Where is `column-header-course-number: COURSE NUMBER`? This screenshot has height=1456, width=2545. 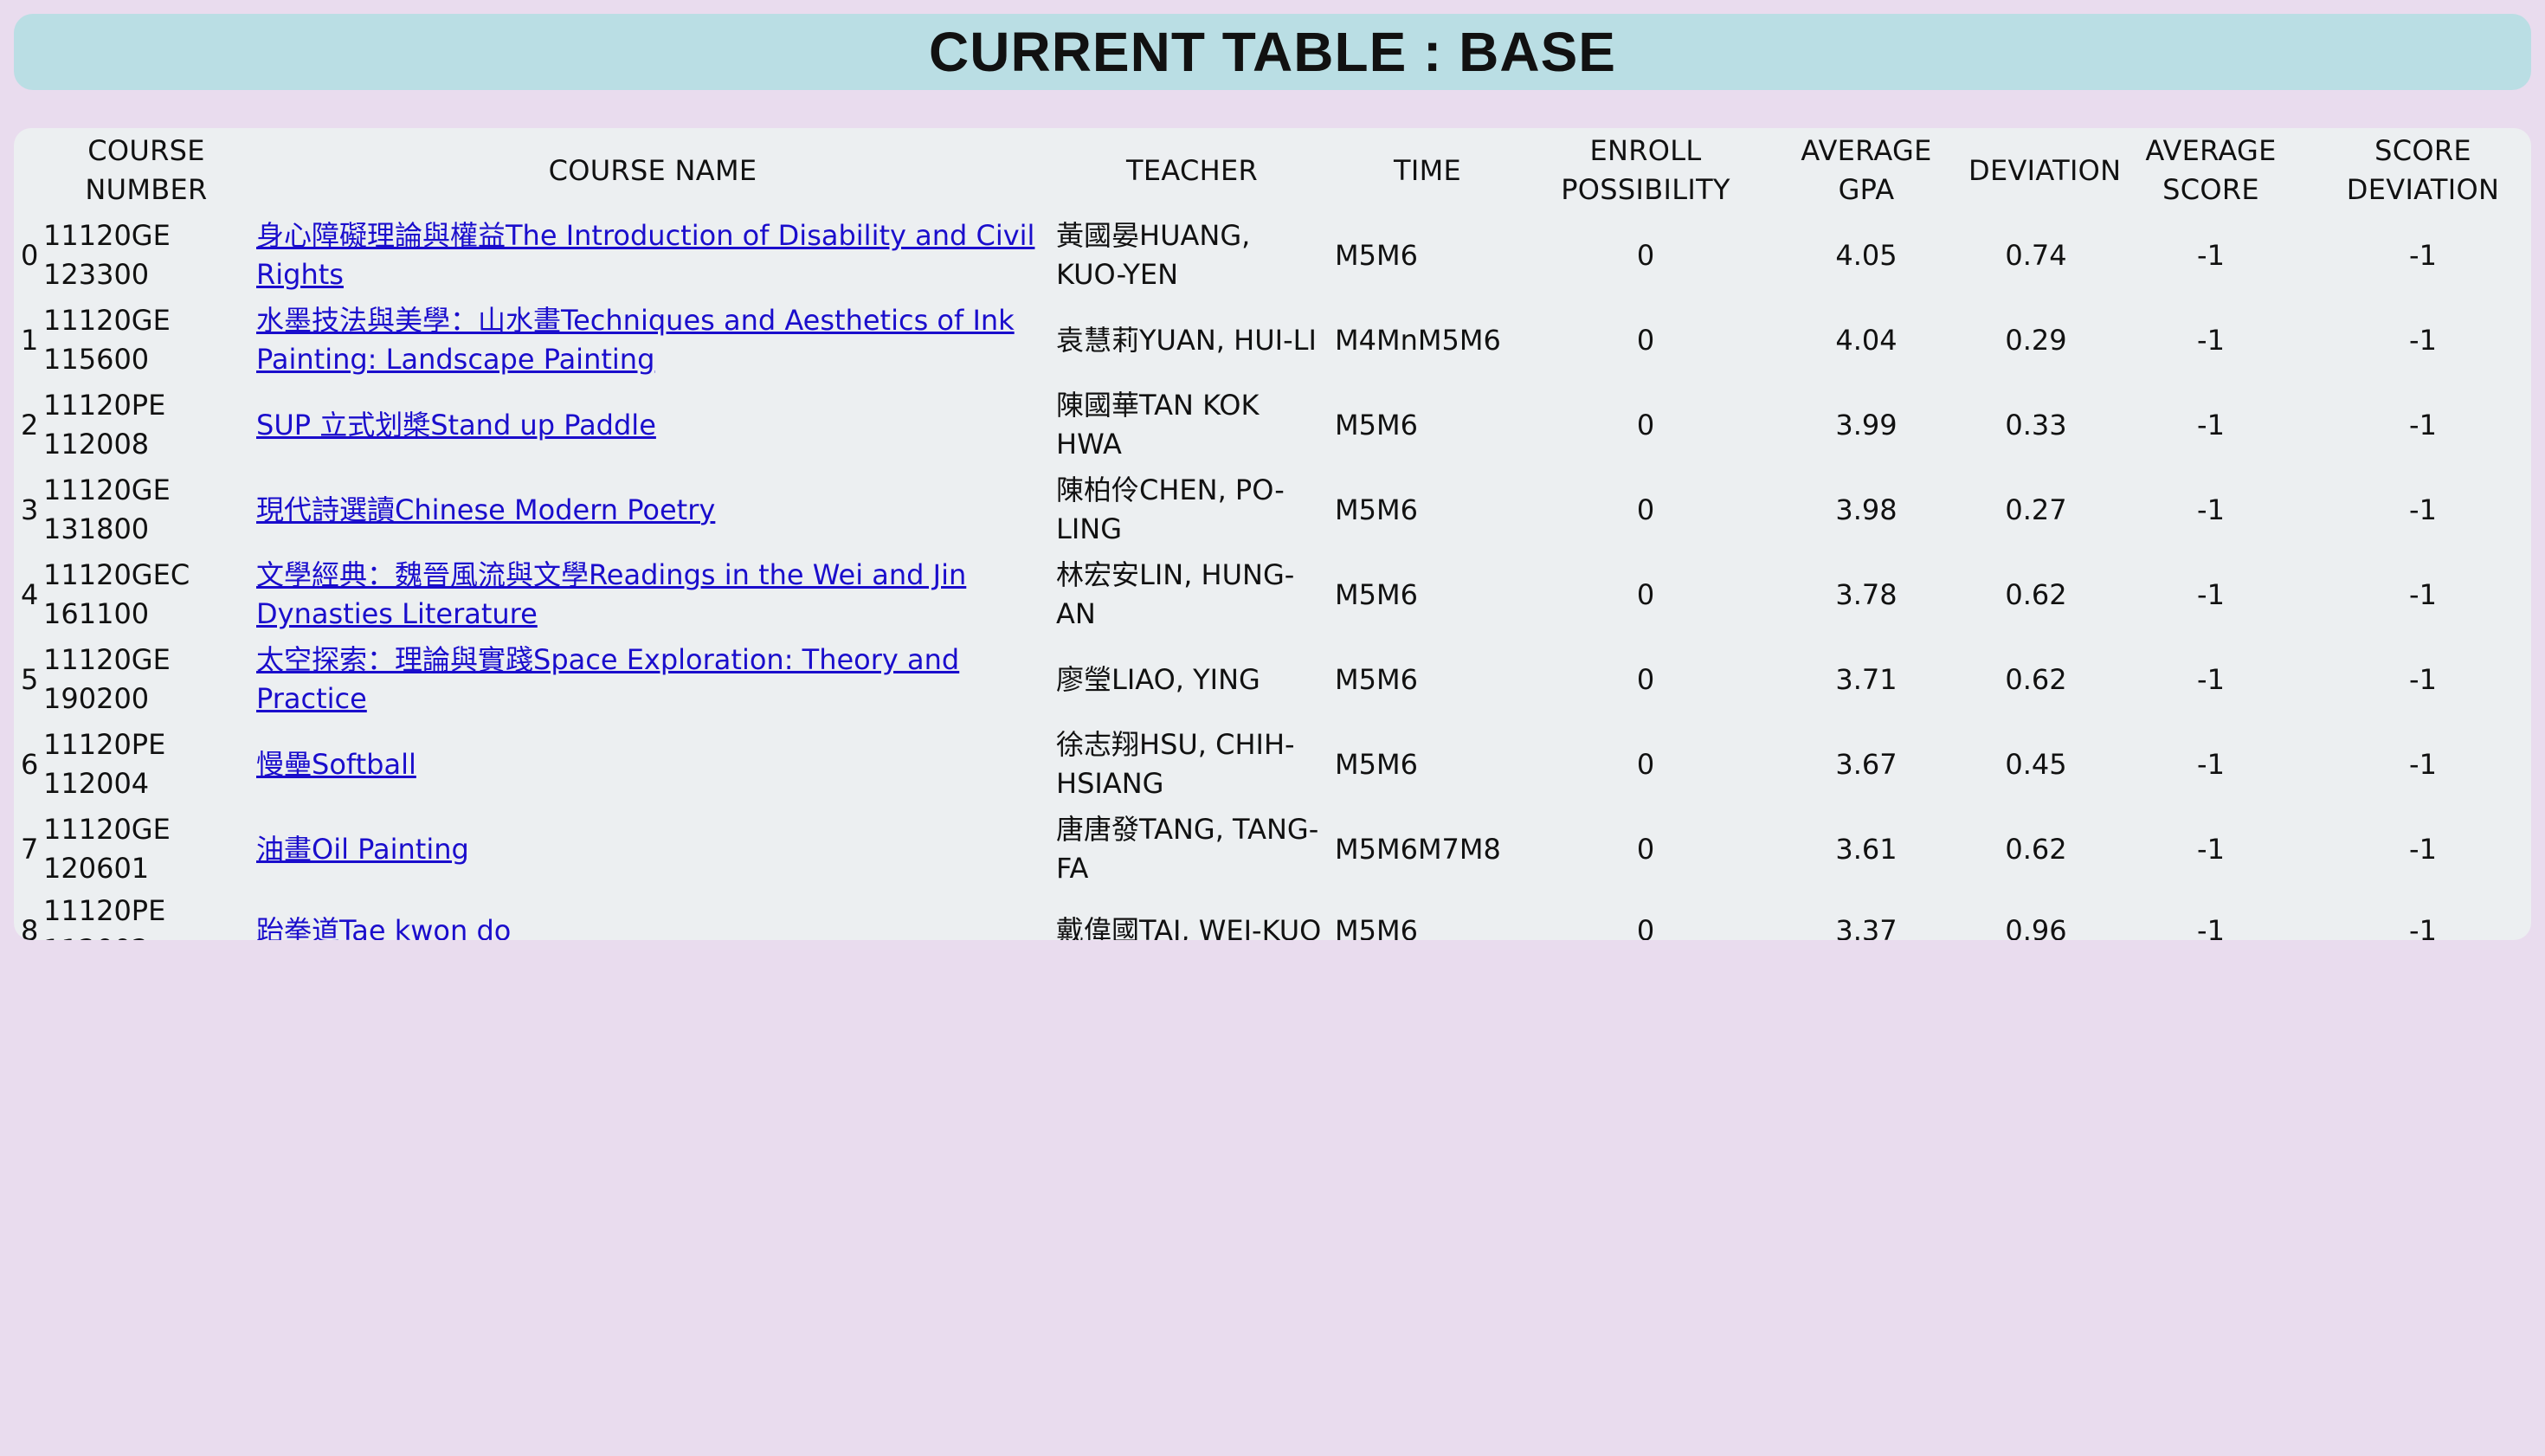
column-header-course-number: COURSE NUMBER is located at coordinates (146, 170).